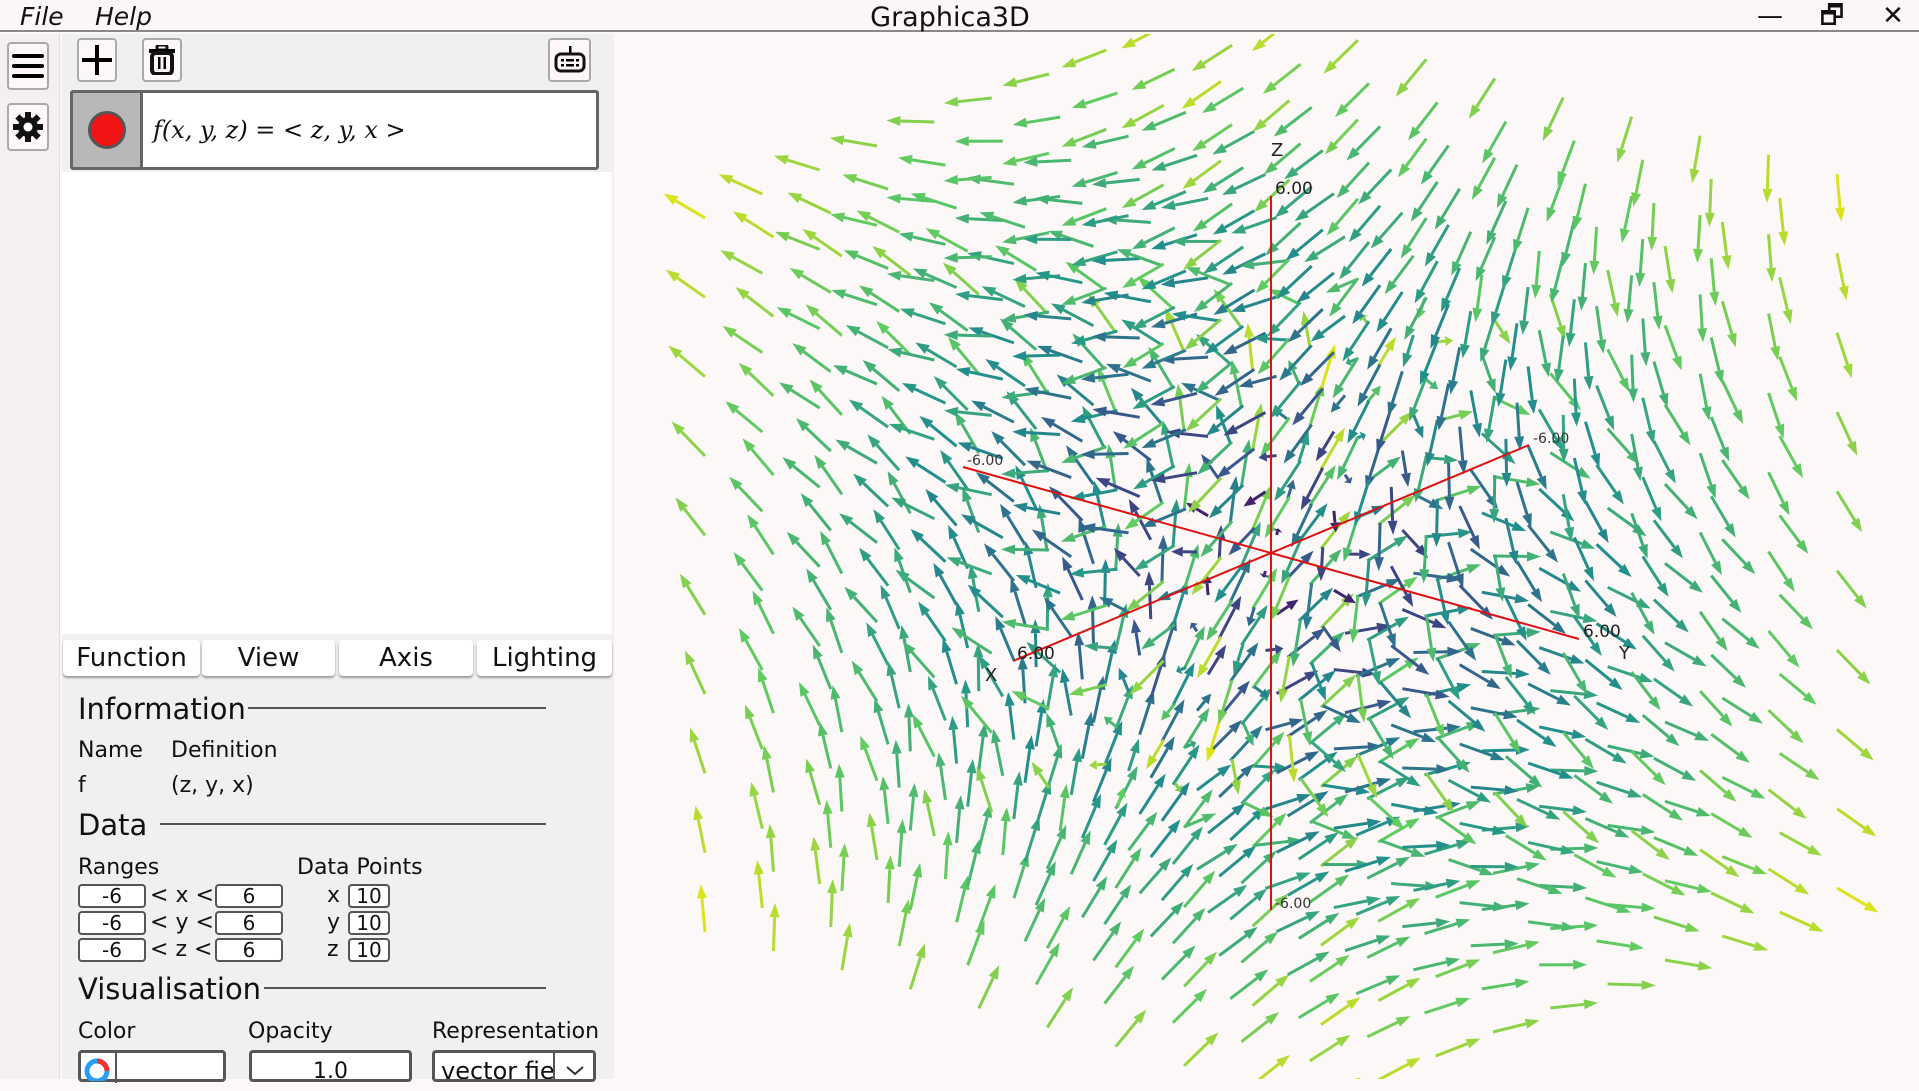 This screenshot has height=1091, width=1919. Describe the element at coordinates (28, 127) in the screenshot. I see `settings-button` at that location.